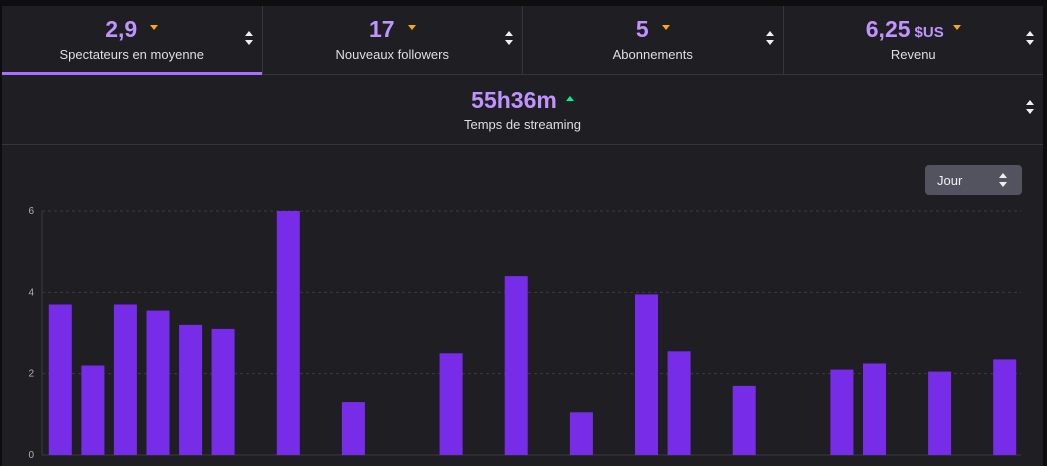 This screenshot has height=466, width=1047. Describe the element at coordinates (31, 211) in the screenshot. I see `y-tick-label: 6` at that location.